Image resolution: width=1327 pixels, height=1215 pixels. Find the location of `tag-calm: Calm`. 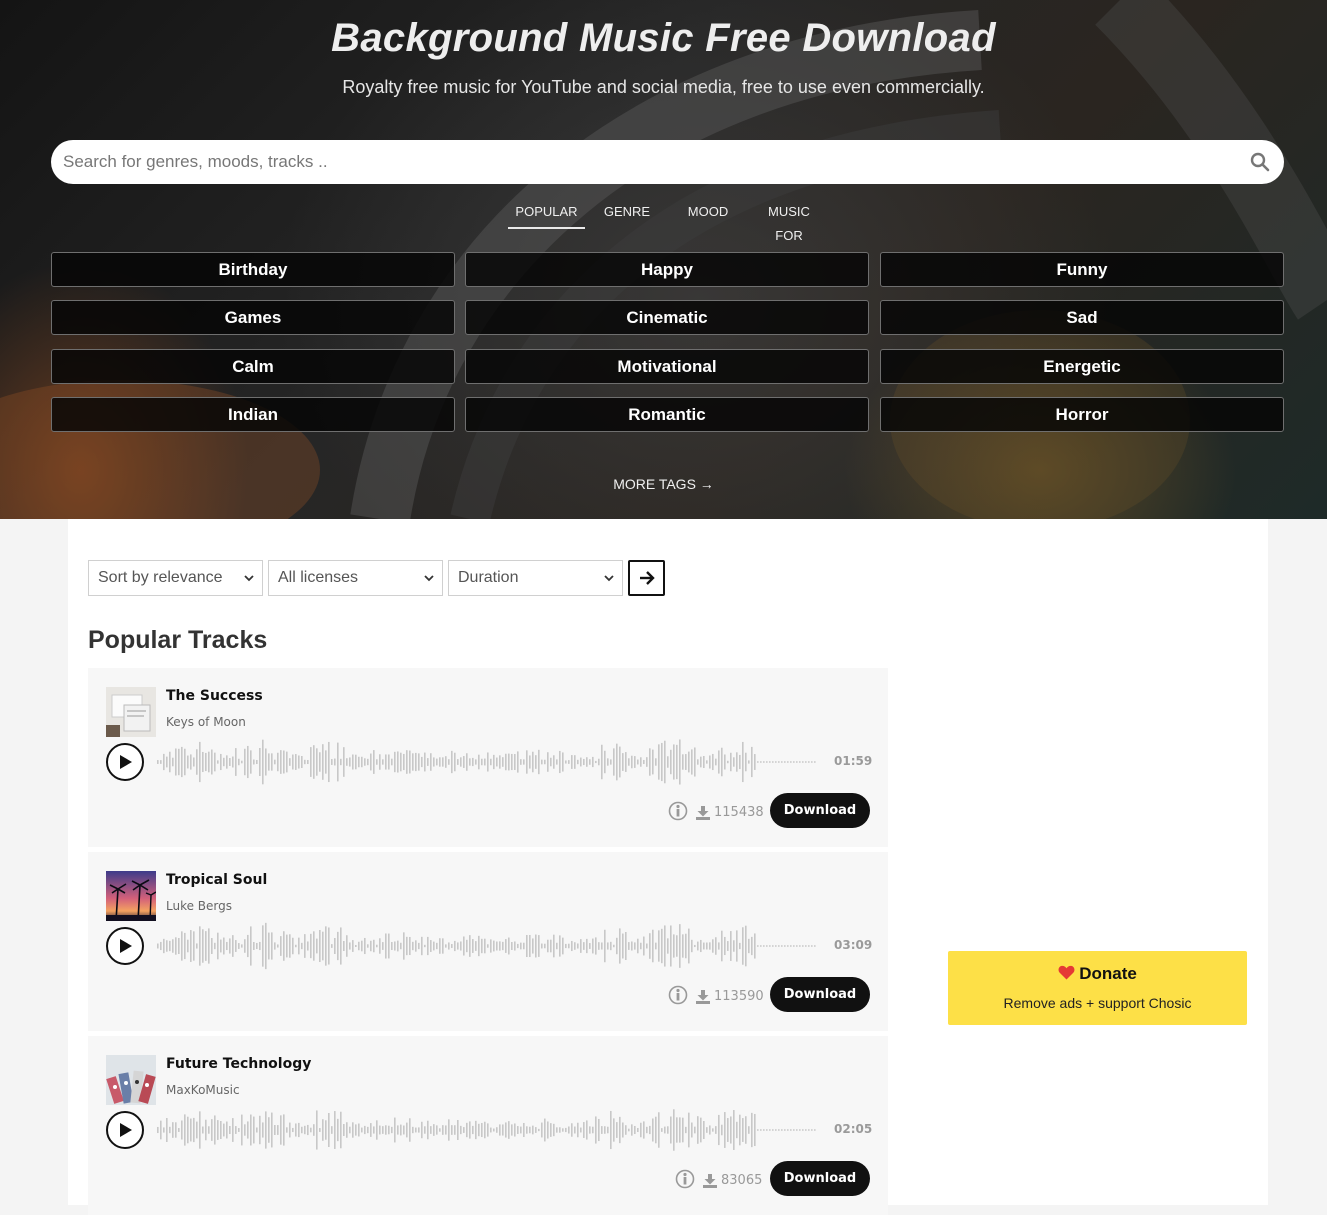

tag-calm: Calm is located at coordinates (253, 366).